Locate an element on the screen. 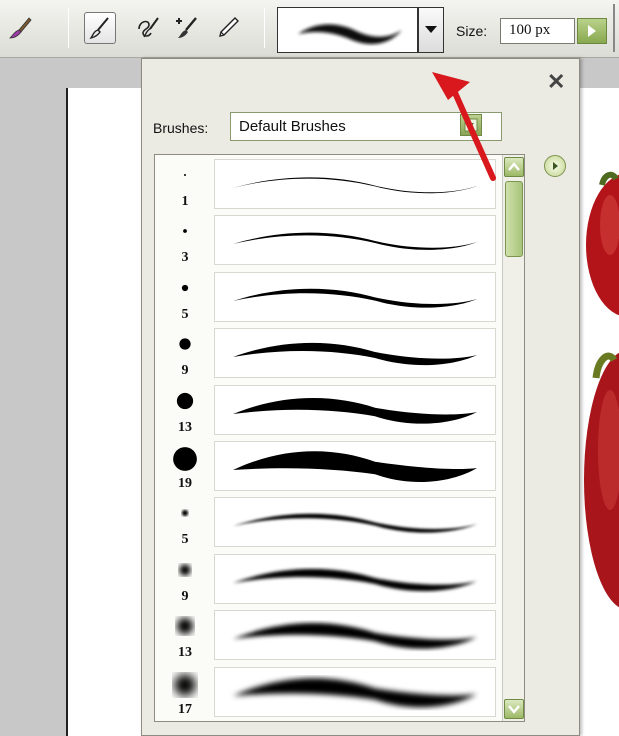 This screenshot has width=619, height=736. brush-preview is located at coordinates (347, 30).